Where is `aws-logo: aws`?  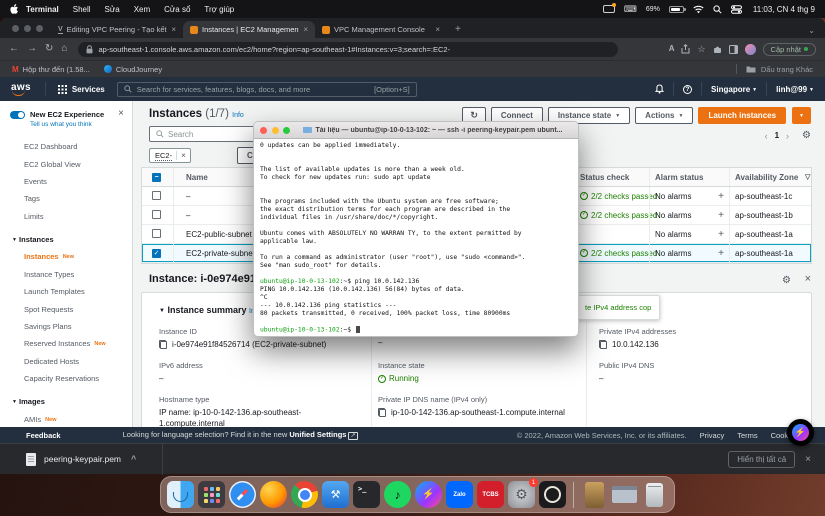
aws-logo: aws is located at coordinates (22, 89).